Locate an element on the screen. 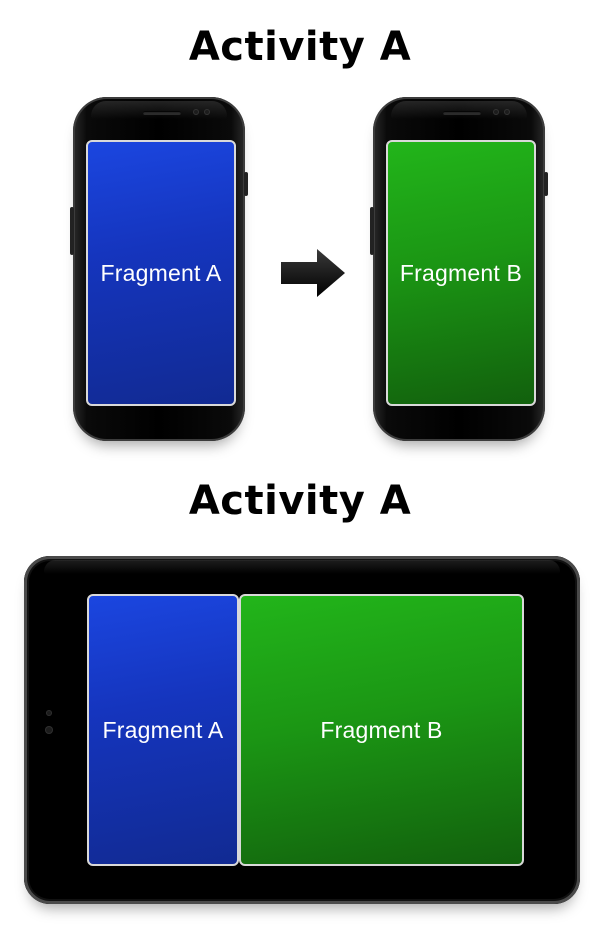 Image resolution: width=600 pixels, height=942 pixels. tablet-fragment-b-label: Fragment B is located at coordinates (381, 729).